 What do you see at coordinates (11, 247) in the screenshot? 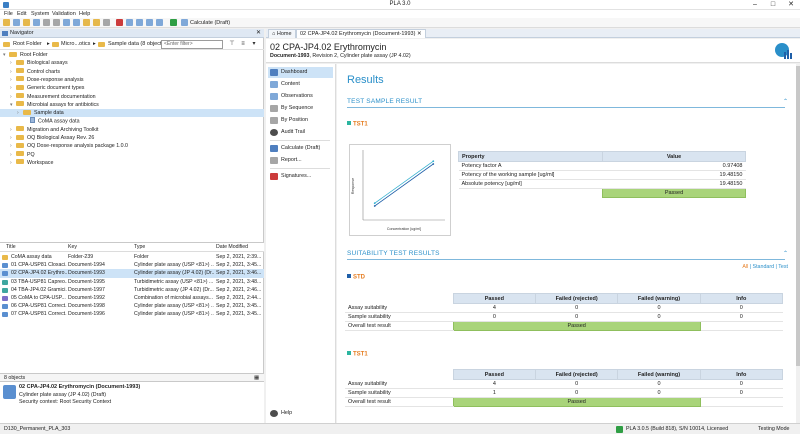
I see `col-title: Title` at bounding box center [11, 247].